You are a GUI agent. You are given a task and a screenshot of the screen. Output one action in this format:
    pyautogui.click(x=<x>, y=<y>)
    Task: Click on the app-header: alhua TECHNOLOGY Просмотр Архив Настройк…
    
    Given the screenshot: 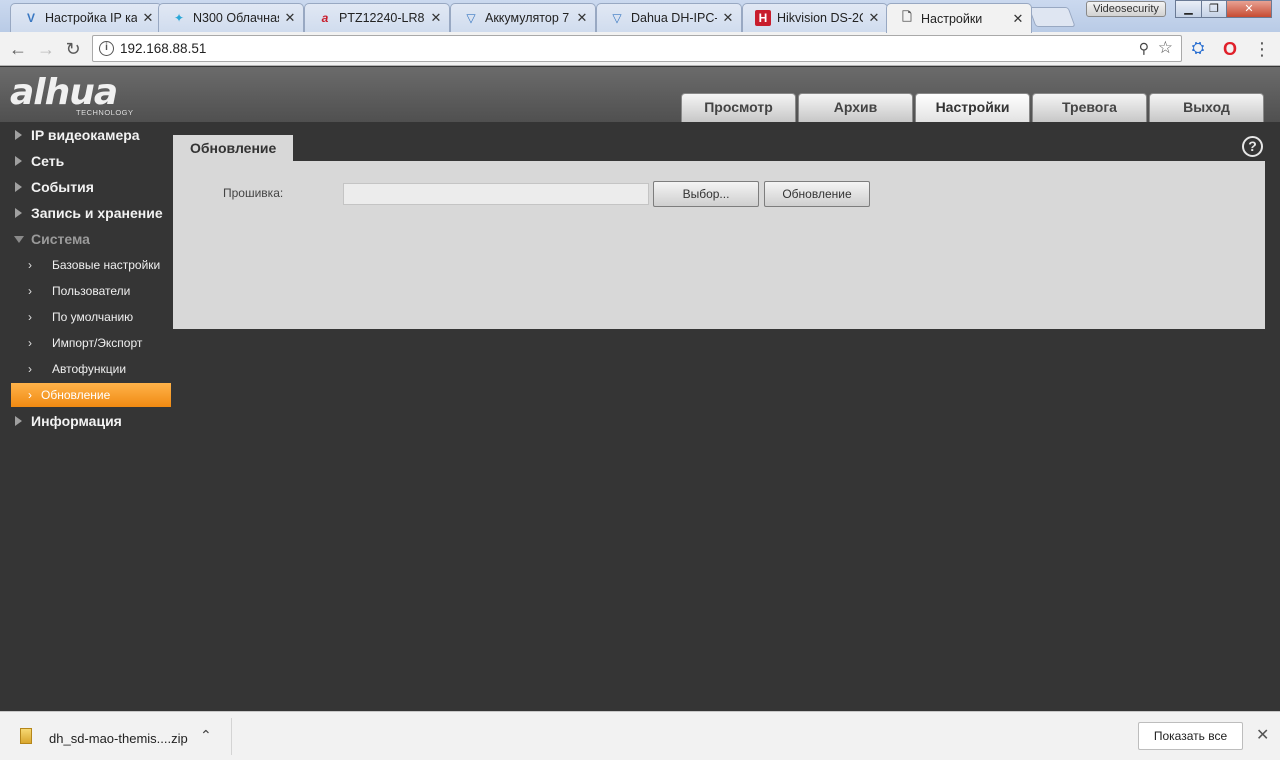 What is the action you would take?
    pyautogui.click(x=640, y=94)
    